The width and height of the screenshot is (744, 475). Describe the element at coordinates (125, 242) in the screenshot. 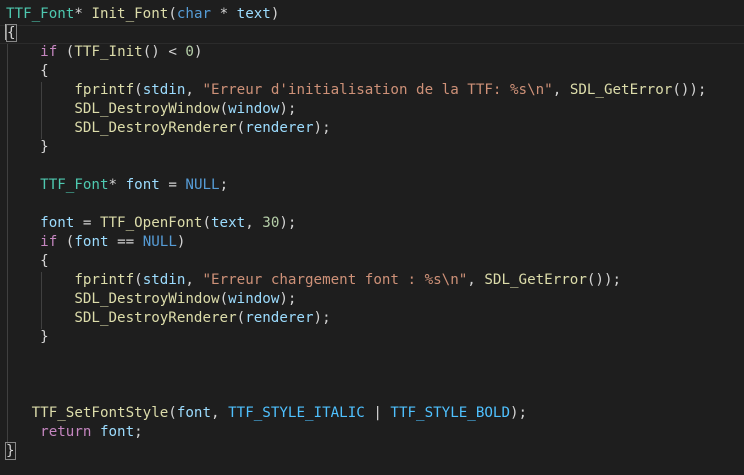

I see `code-token: ==` at that location.